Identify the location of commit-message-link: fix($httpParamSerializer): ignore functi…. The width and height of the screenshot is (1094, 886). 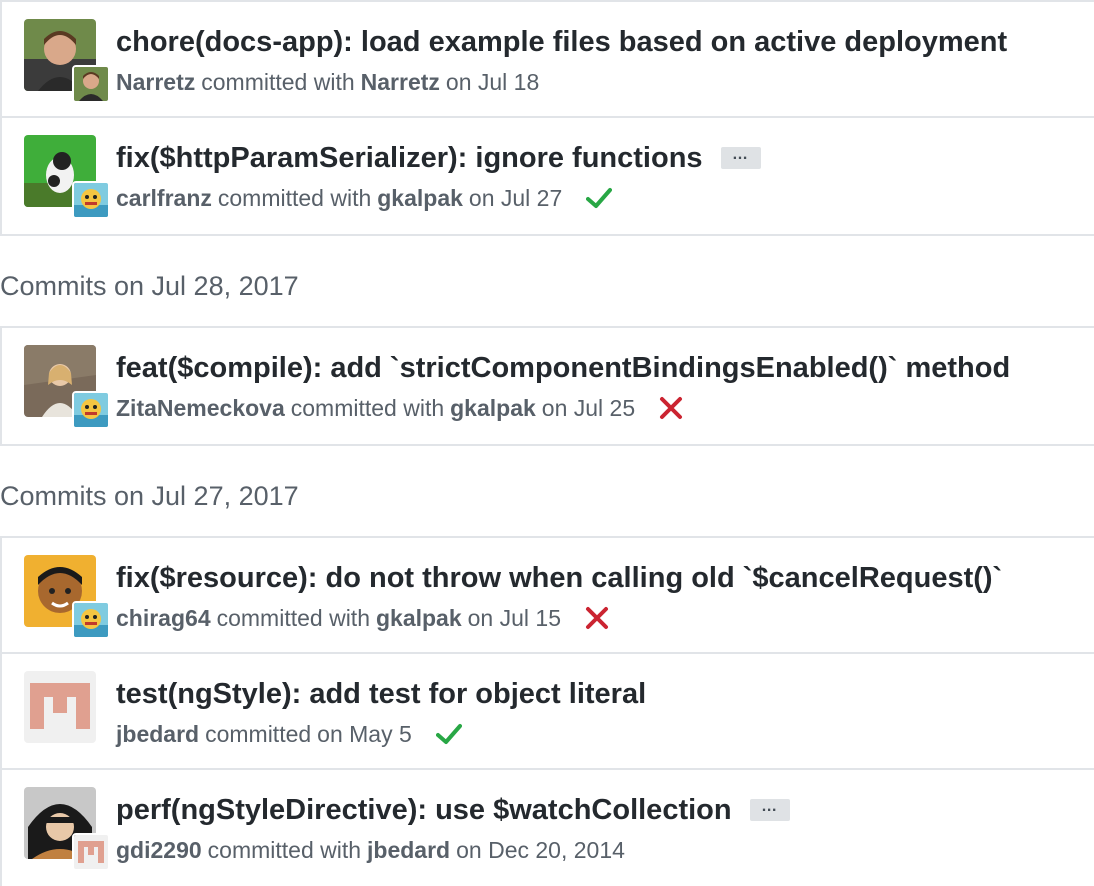
(409, 158).